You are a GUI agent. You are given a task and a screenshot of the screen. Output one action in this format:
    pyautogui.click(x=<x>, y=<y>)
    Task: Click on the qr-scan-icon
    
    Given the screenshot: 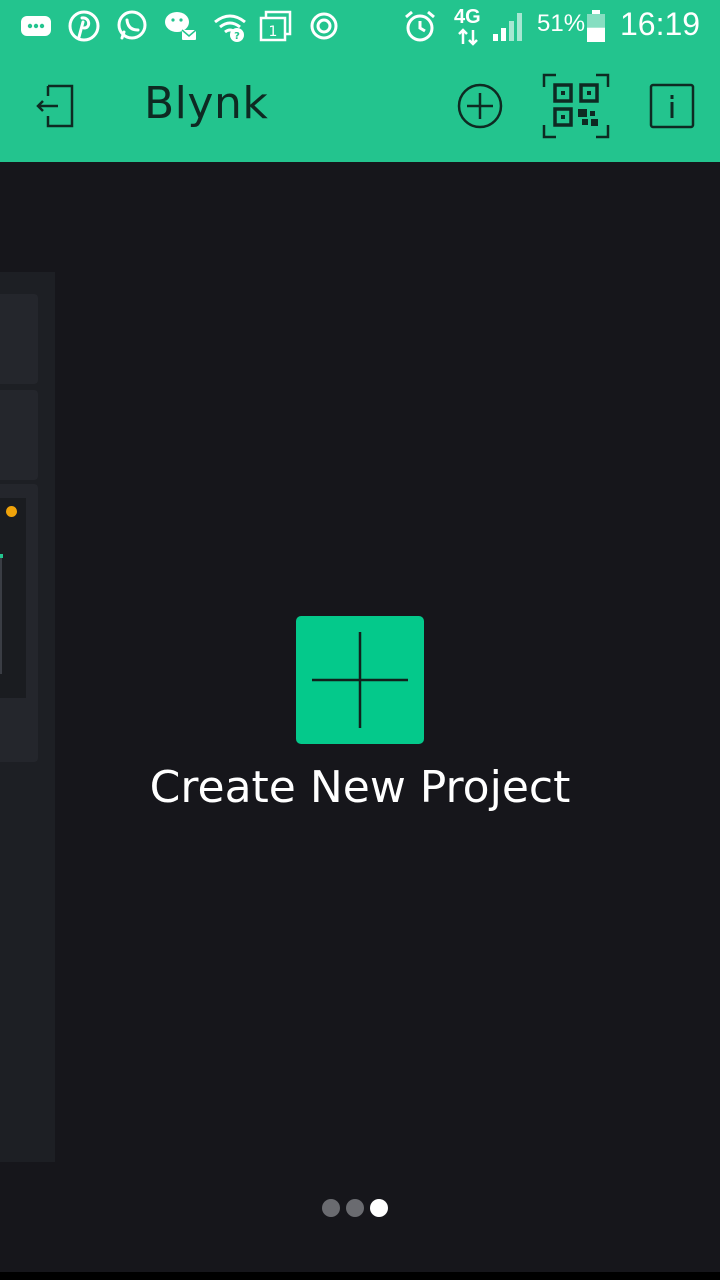 What is the action you would take?
    pyautogui.click(x=576, y=106)
    